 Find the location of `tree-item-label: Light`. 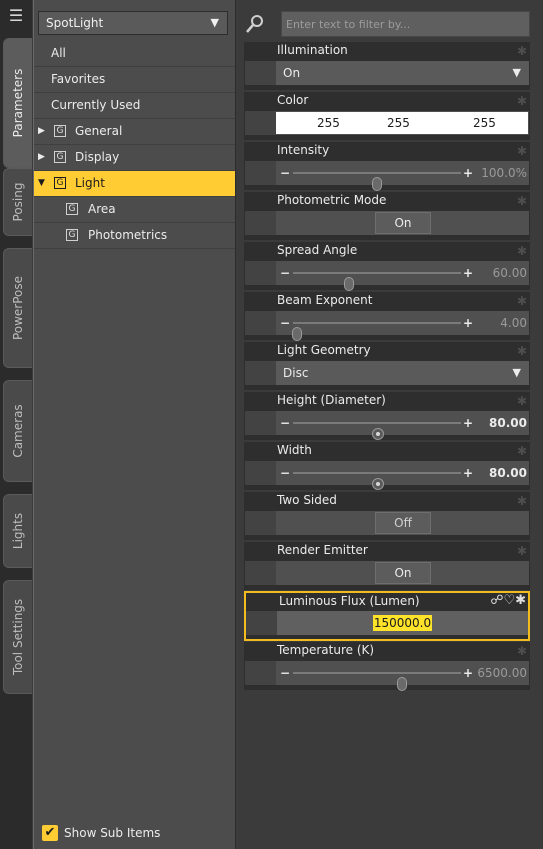

tree-item-label: Light is located at coordinates (90, 183).